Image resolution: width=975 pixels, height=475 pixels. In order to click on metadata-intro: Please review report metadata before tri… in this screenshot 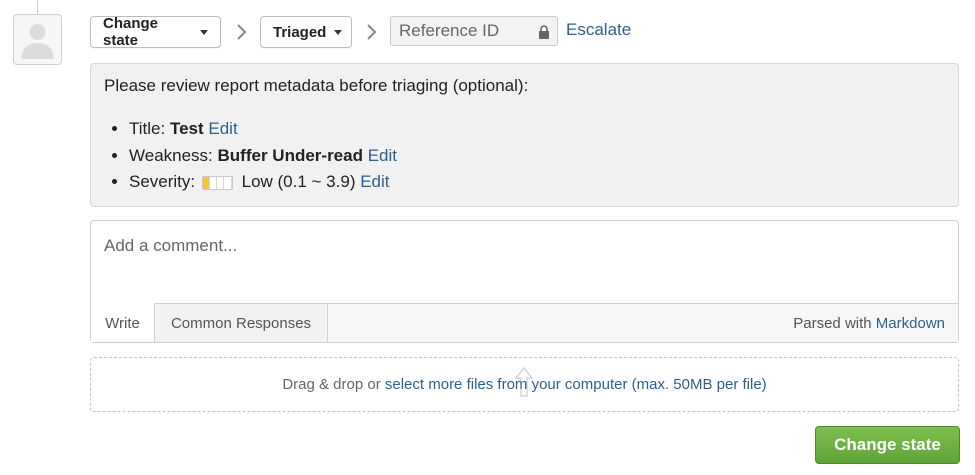, I will do `click(316, 85)`.